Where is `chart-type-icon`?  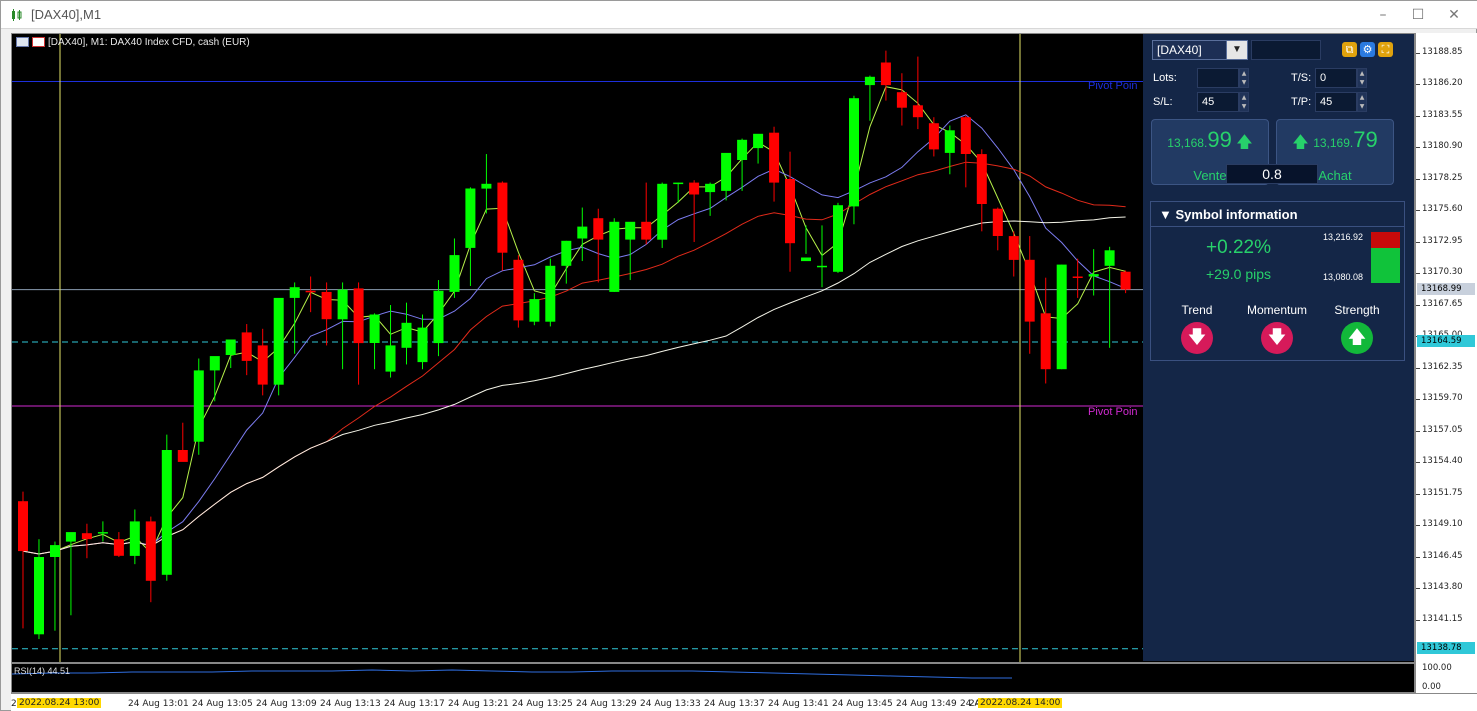
chart-type-icon is located at coordinates (38, 42).